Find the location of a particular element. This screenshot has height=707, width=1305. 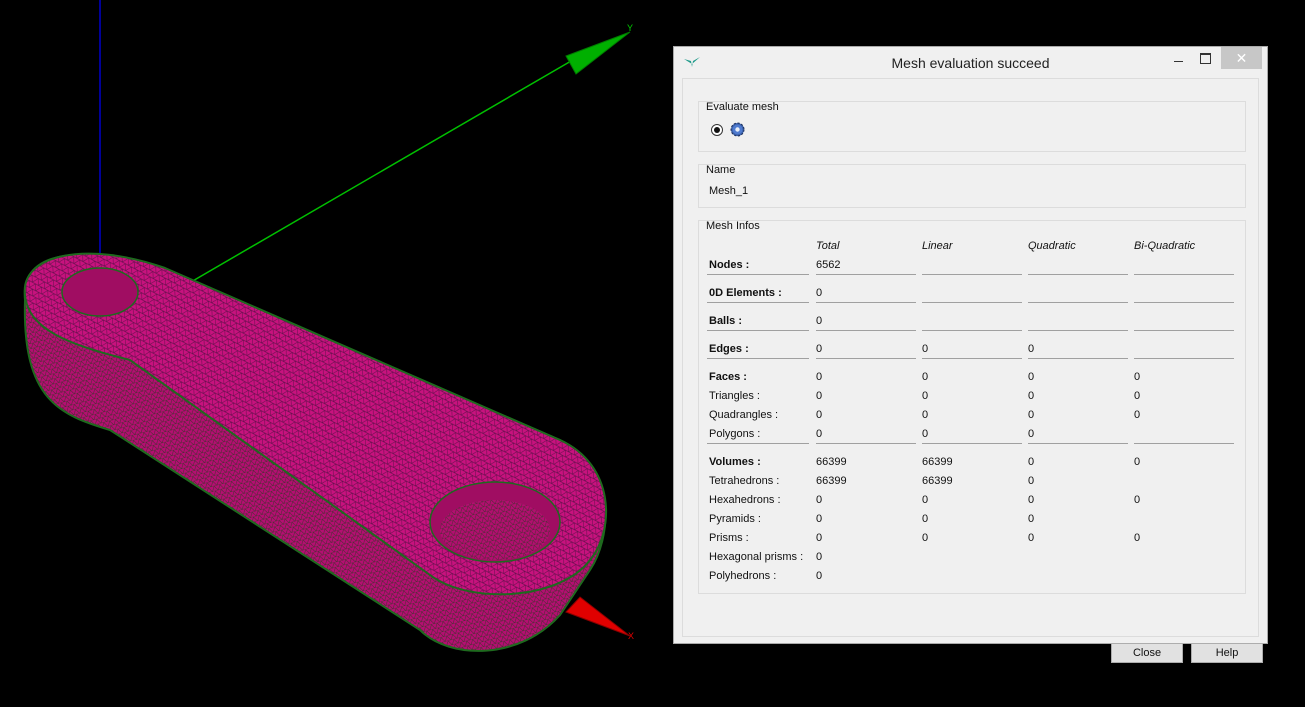

column-header: Quadratic is located at coordinates (1052, 246).